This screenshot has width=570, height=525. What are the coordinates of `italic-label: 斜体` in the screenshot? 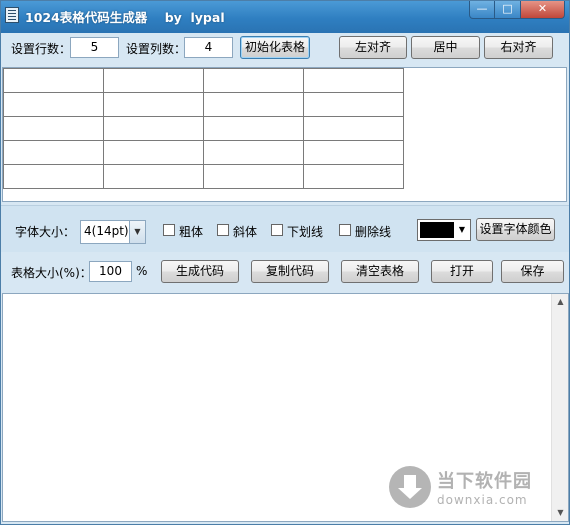 It's located at (245, 231).